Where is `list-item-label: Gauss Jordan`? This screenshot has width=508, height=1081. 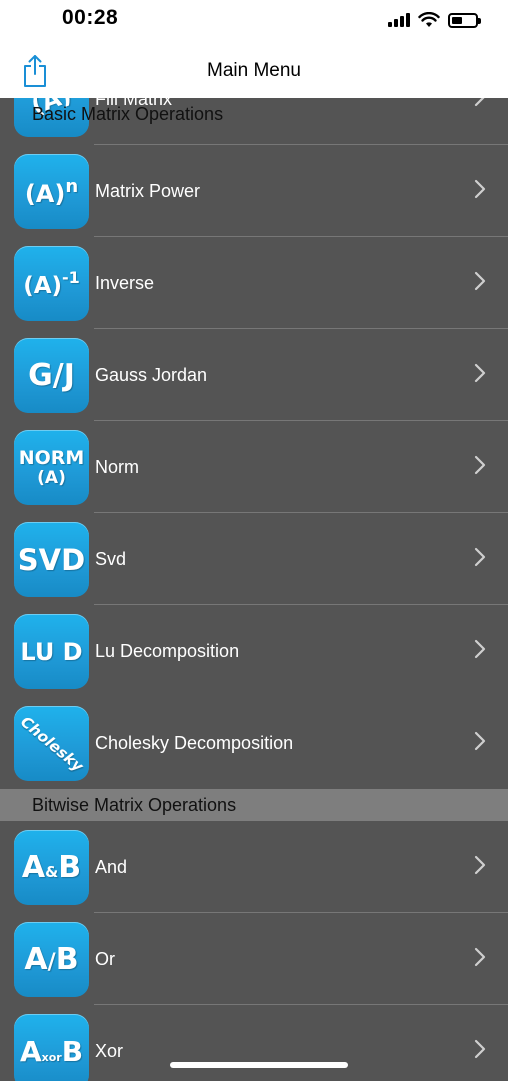 list-item-label: Gauss Jordan is located at coordinates (151, 375).